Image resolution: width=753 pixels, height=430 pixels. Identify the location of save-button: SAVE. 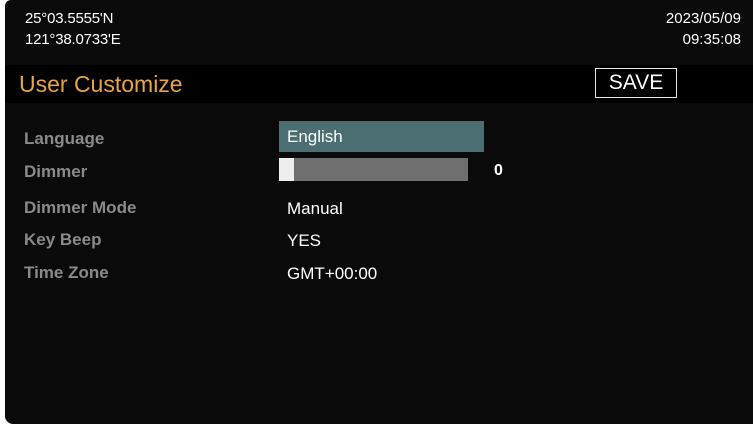
(636, 83).